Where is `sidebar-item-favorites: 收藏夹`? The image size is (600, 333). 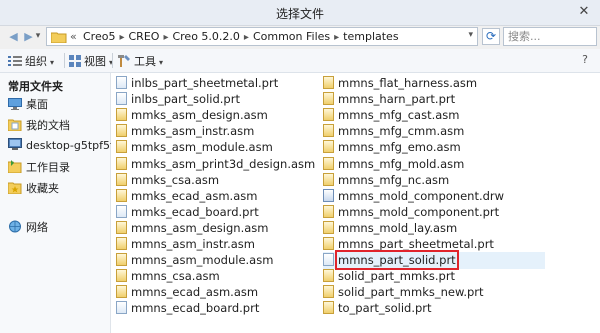
sidebar-item-favorites: 收藏夹 is located at coordinates (33, 188).